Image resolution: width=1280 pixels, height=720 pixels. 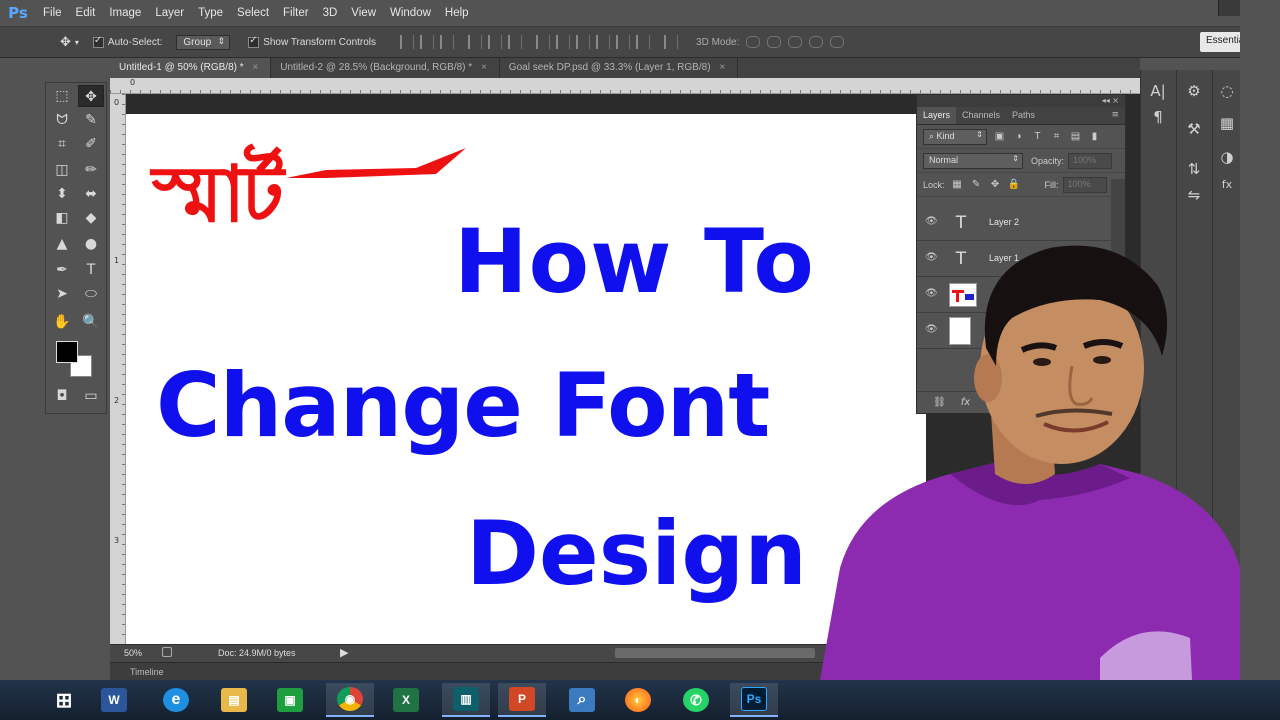 I want to click on adjustments-panel-icon: ⚙, so click(x=1194, y=91).